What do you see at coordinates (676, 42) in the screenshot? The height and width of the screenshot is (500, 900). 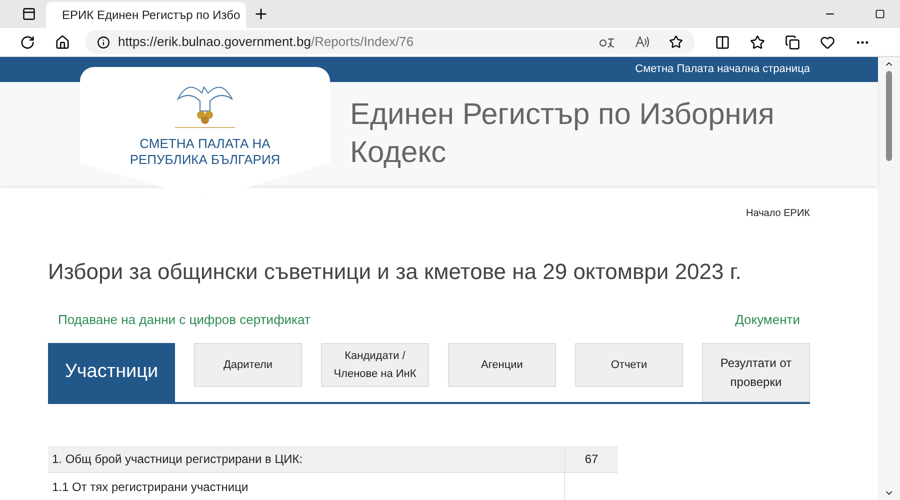 I see `favorite-icon` at bounding box center [676, 42].